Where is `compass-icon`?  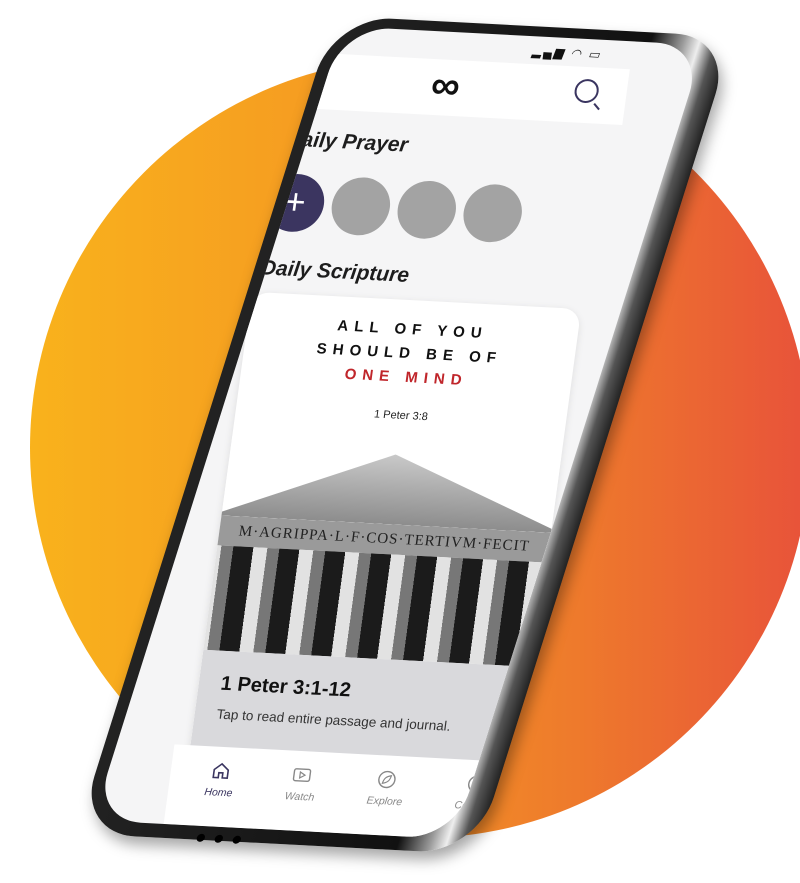 compass-icon is located at coordinates (387, 779).